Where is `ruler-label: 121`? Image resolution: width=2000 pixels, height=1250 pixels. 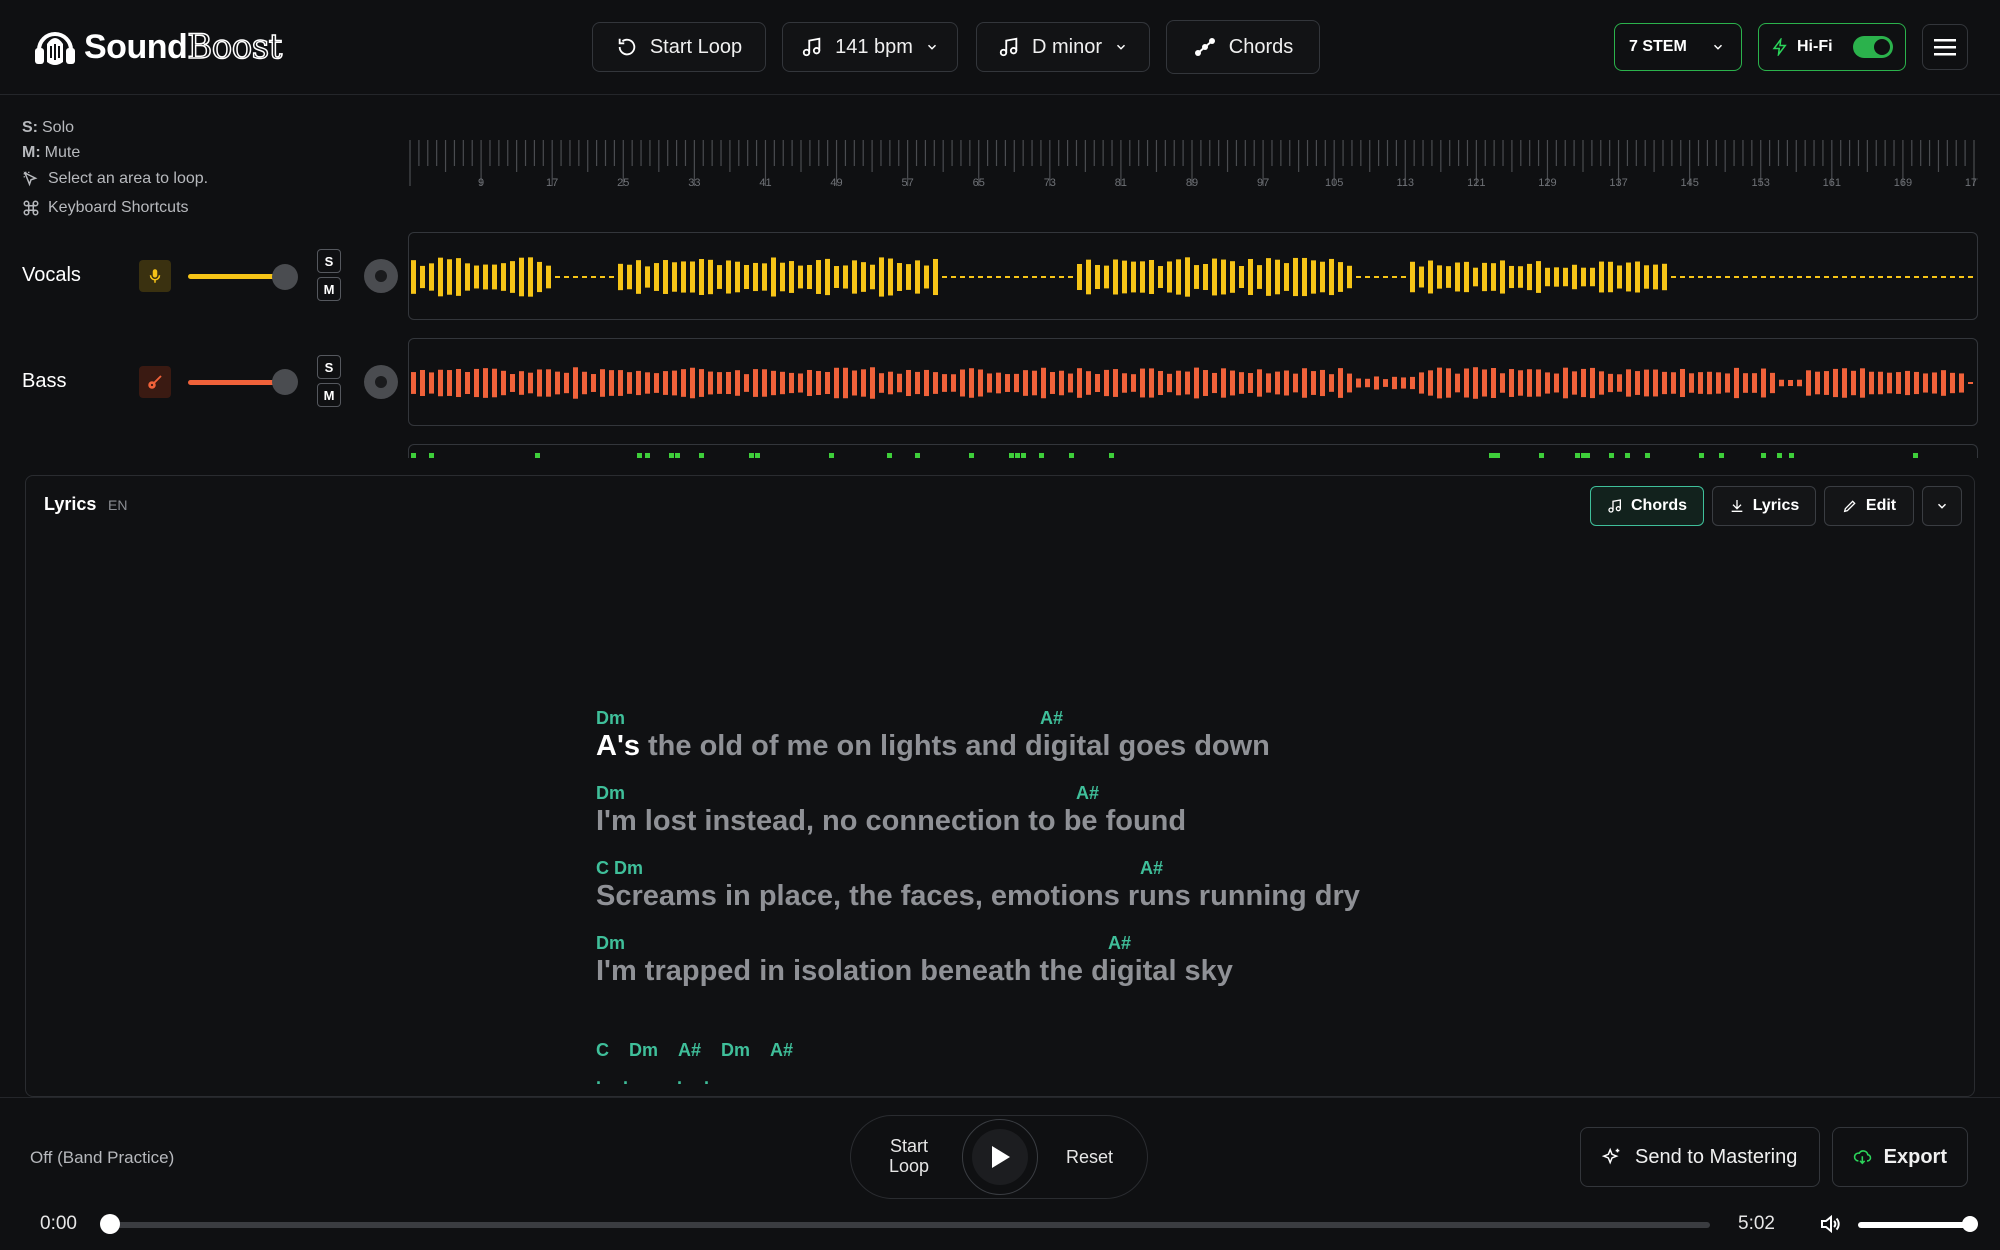 ruler-label: 121 is located at coordinates (1476, 183).